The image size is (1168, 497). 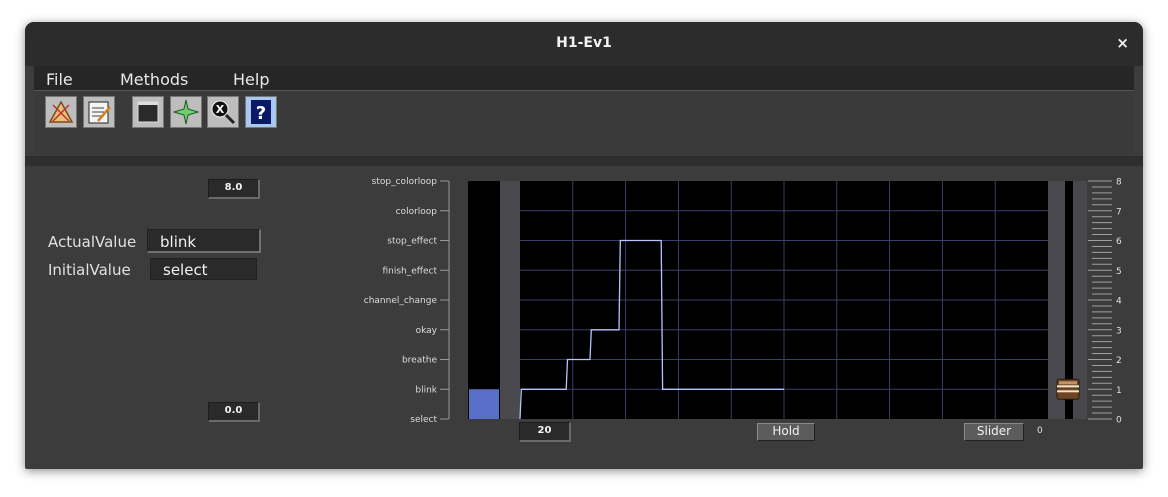 What do you see at coordinates (1119, 272) in the screenshot?
I see `scale-label: 5` at bounding box center [1119, 272].